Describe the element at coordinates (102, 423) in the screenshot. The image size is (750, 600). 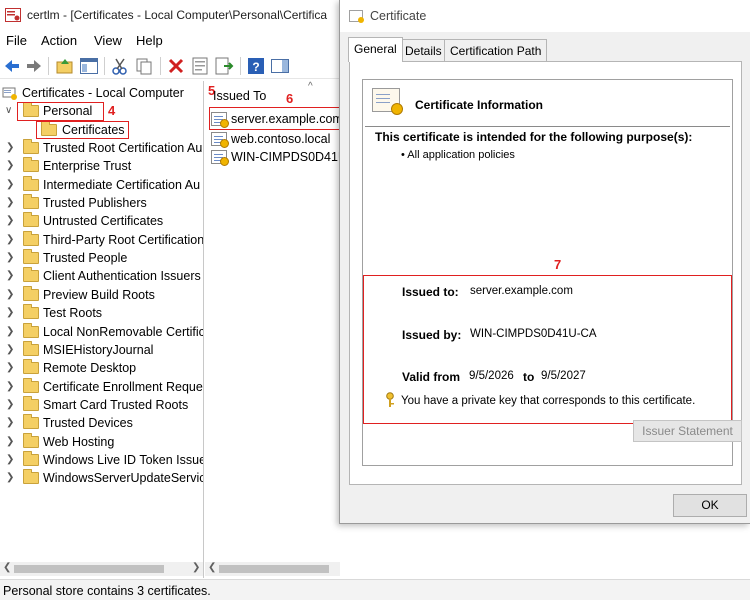
I see `tree-item: ❯ Trusted Devices` at that location.